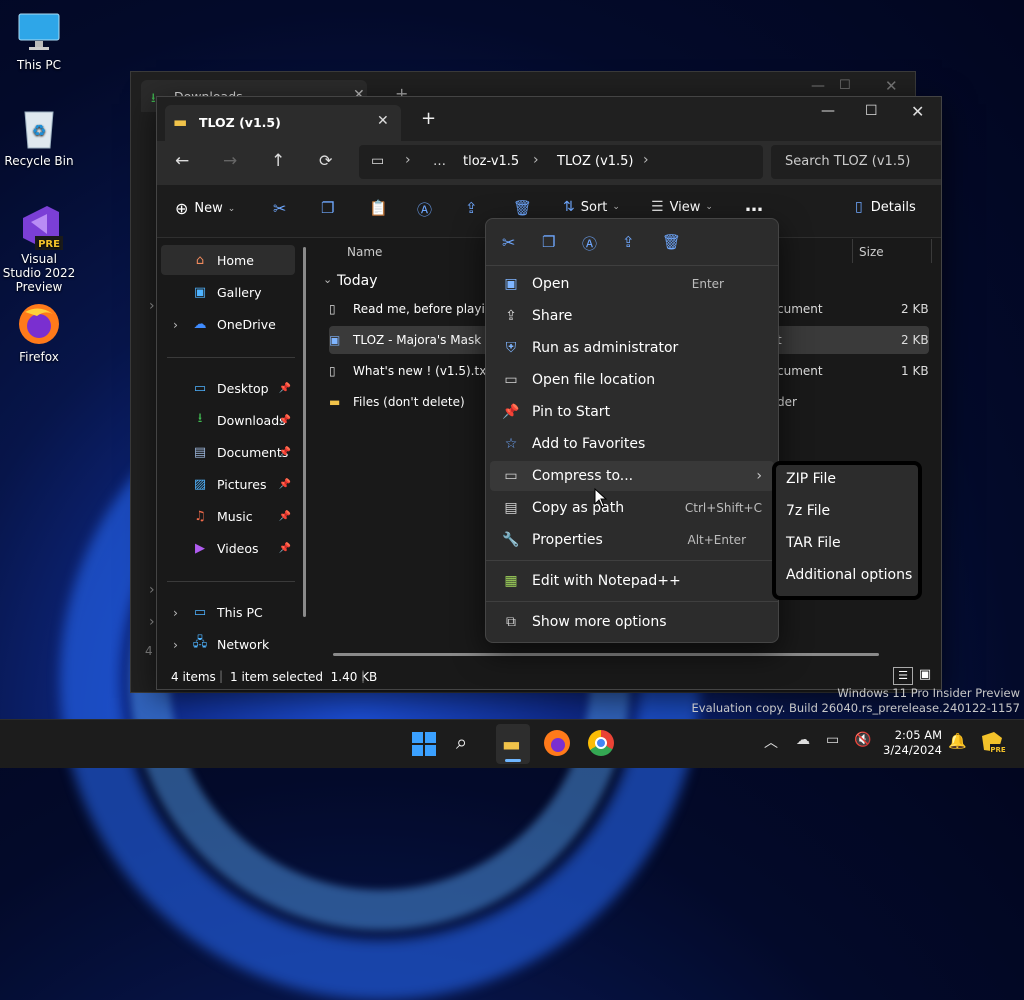  Describe the element at coordinates (632, 348) in the screenshot. I see `menu-item-run-as-admin: ⛨ Run as administrator` at that location.